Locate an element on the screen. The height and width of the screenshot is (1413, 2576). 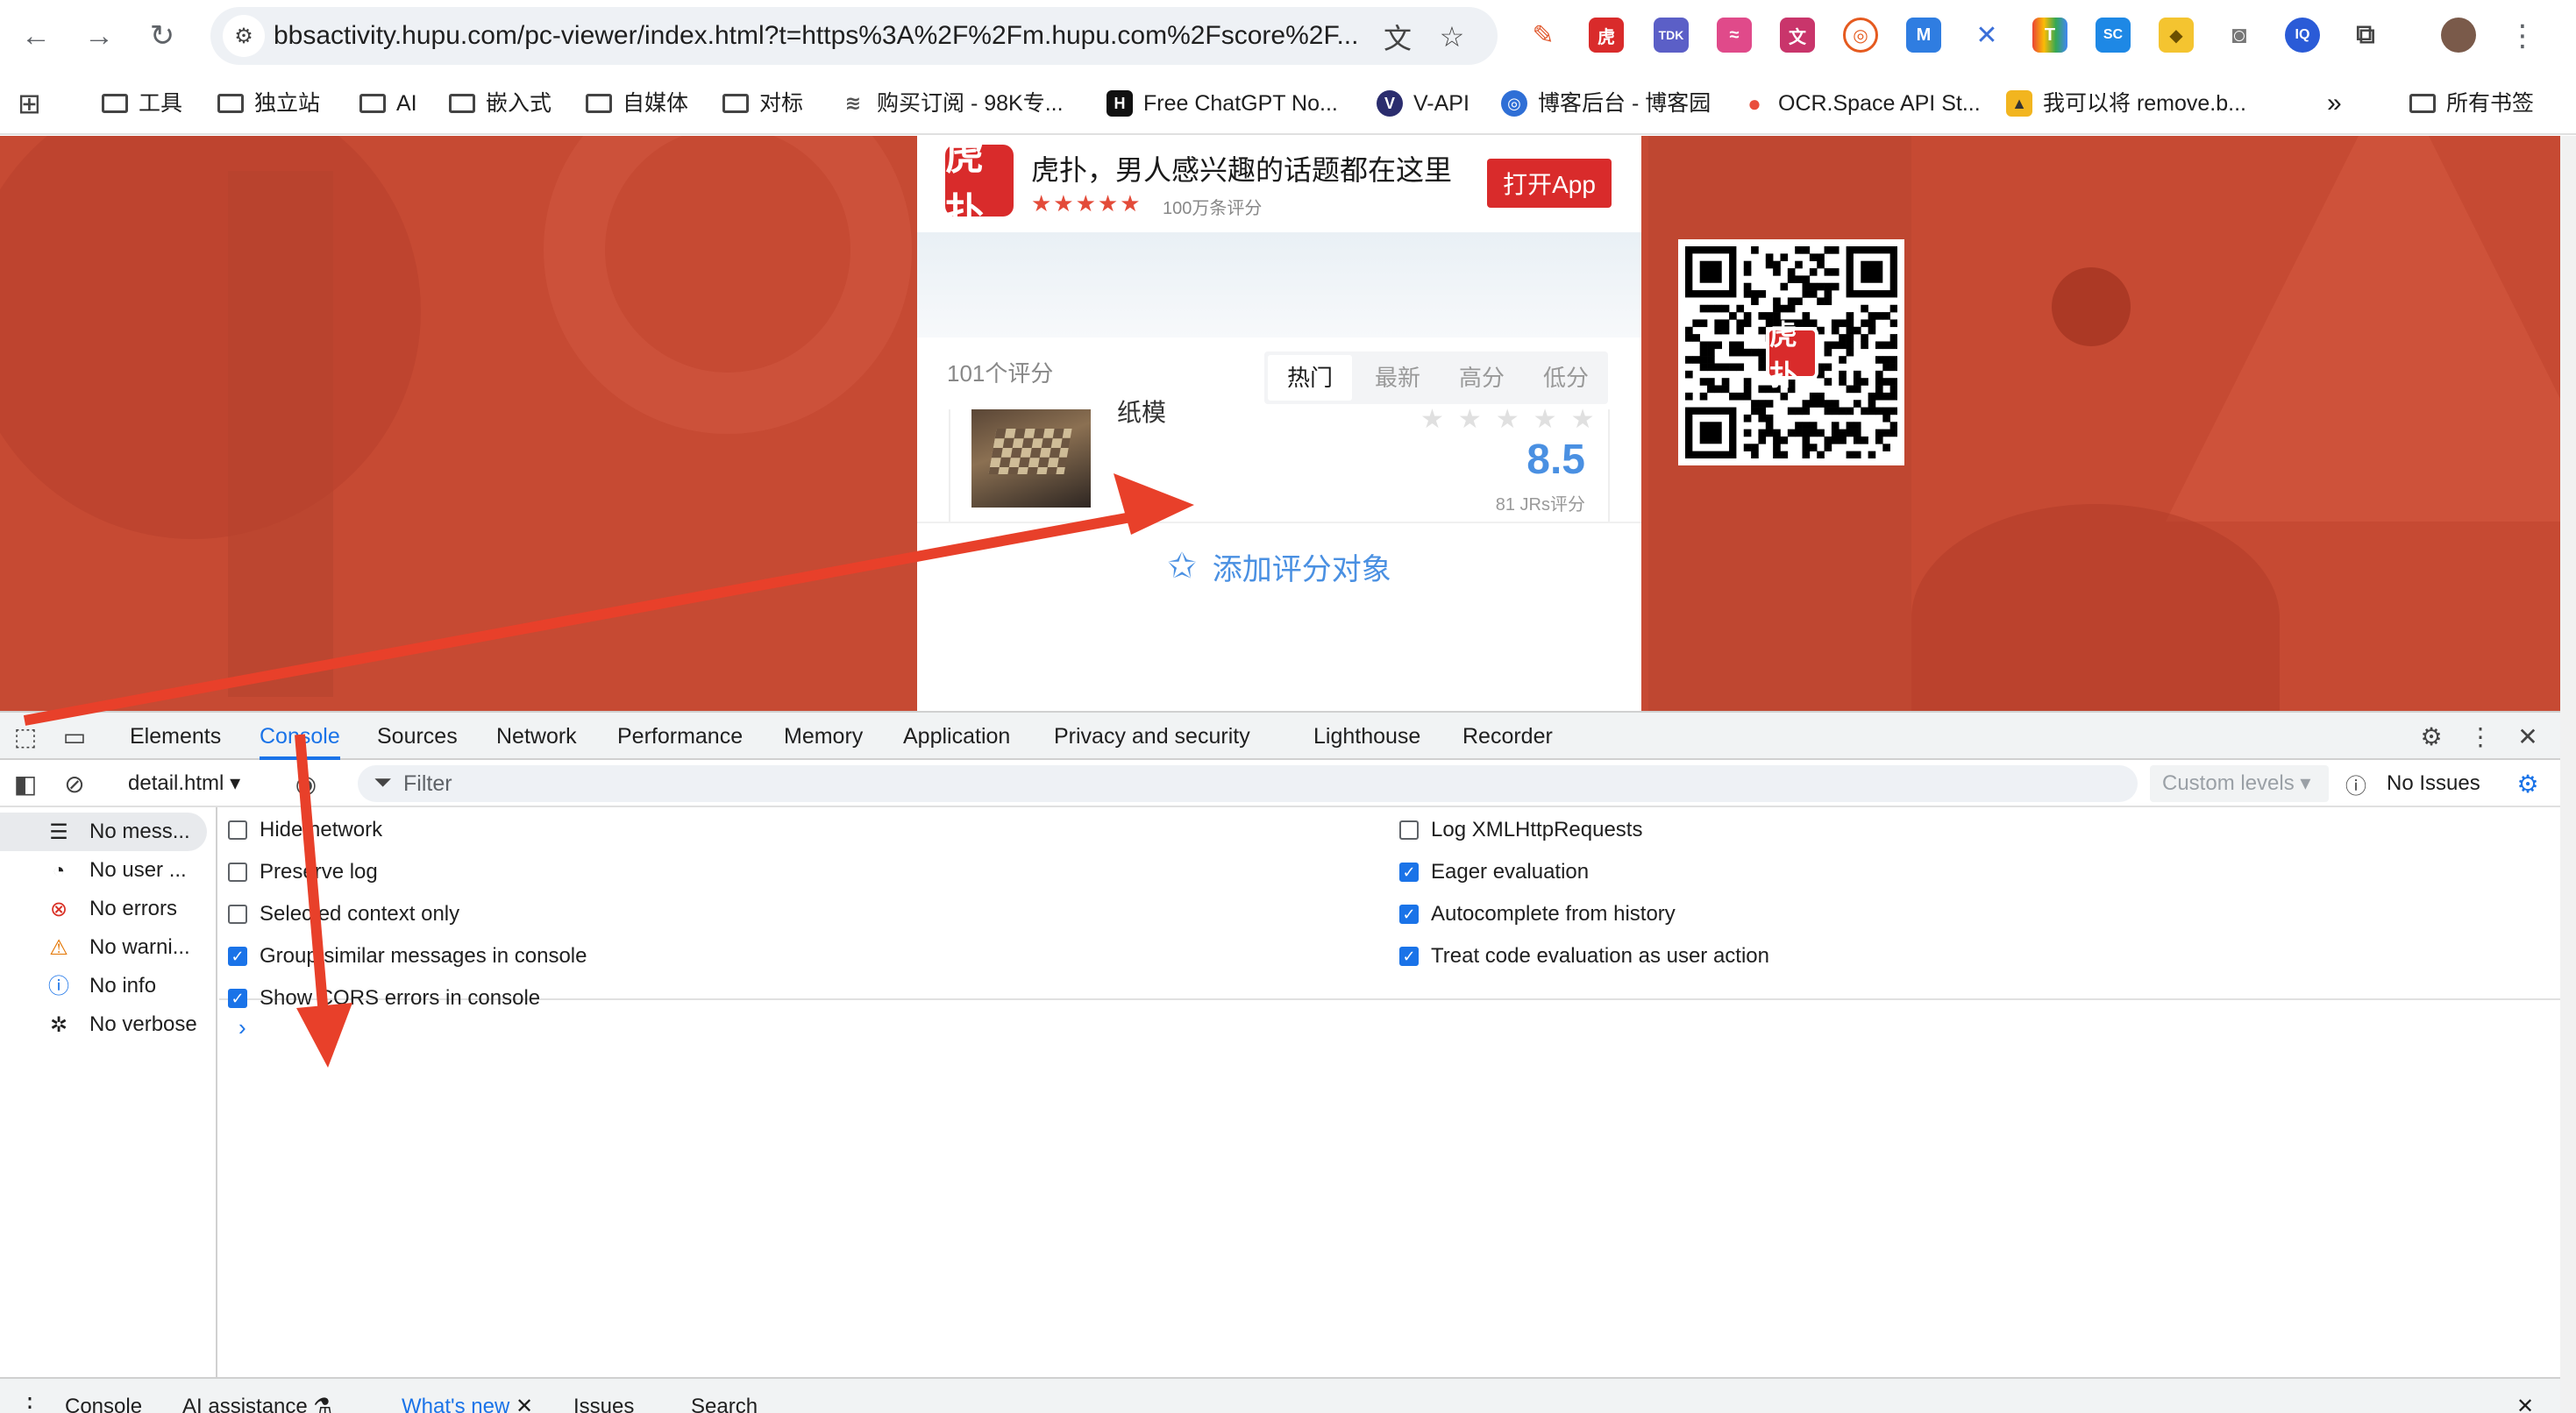
bookmark-folder: 嵌入式 is located at coordinates (500, 103).